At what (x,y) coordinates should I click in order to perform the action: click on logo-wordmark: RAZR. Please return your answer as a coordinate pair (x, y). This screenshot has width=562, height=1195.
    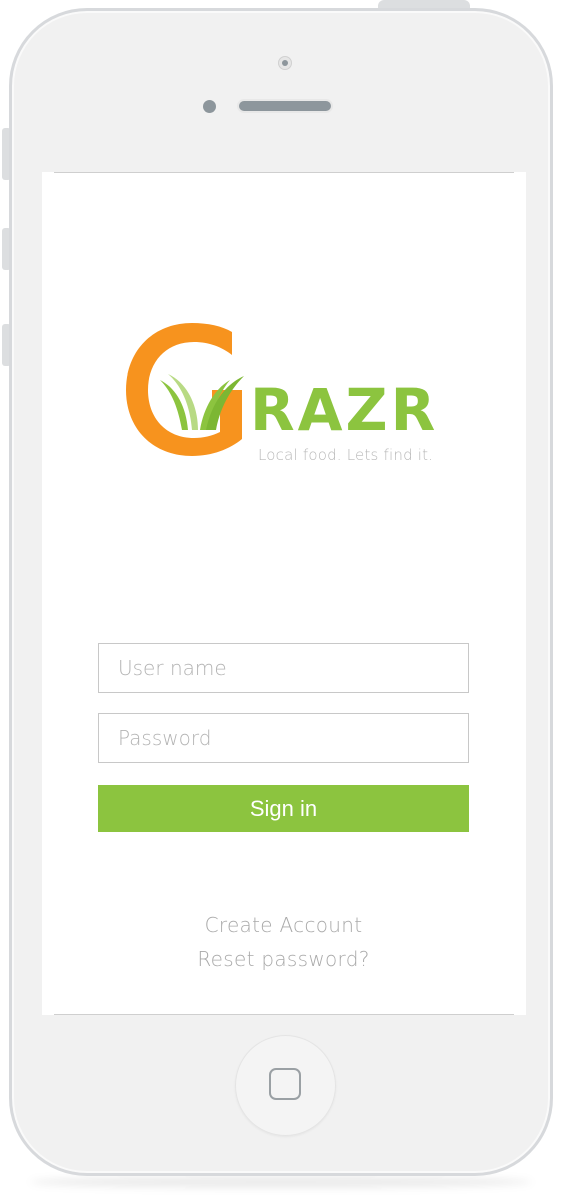
    Looking at the image, I should click on (344, 410).